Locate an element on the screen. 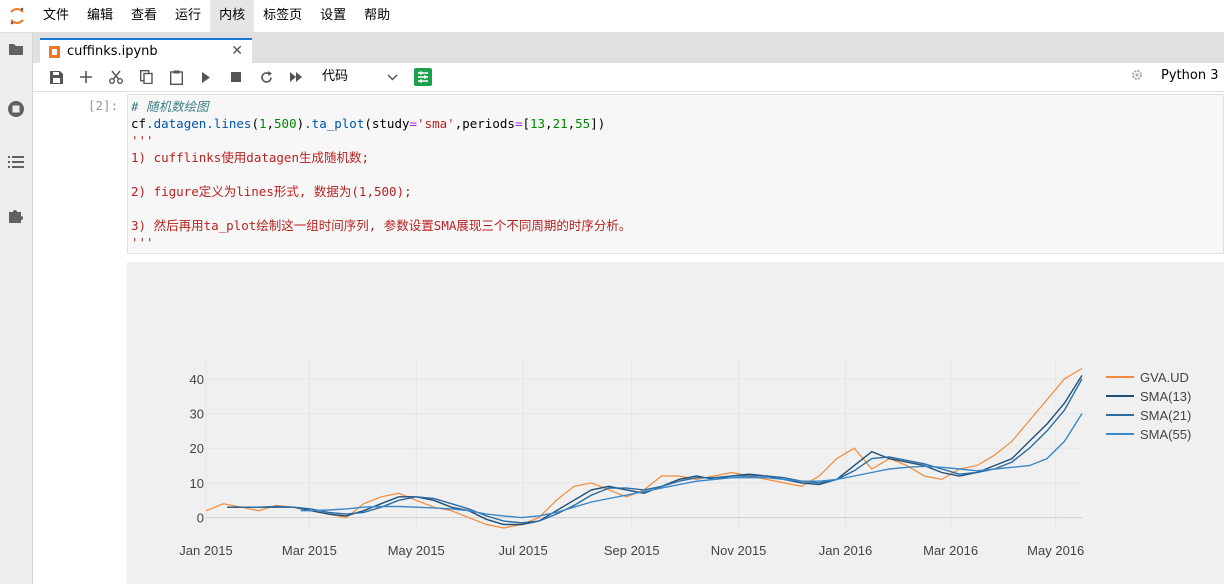 This screenshot has width=1224, height=584. menu-run: 运行 is located at coordinates (188, 16).